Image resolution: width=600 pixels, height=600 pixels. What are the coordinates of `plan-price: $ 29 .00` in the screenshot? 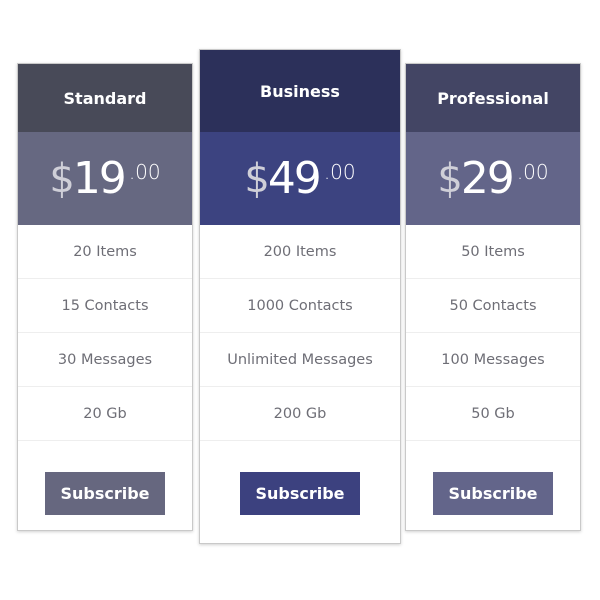 It's located at (493, 178).